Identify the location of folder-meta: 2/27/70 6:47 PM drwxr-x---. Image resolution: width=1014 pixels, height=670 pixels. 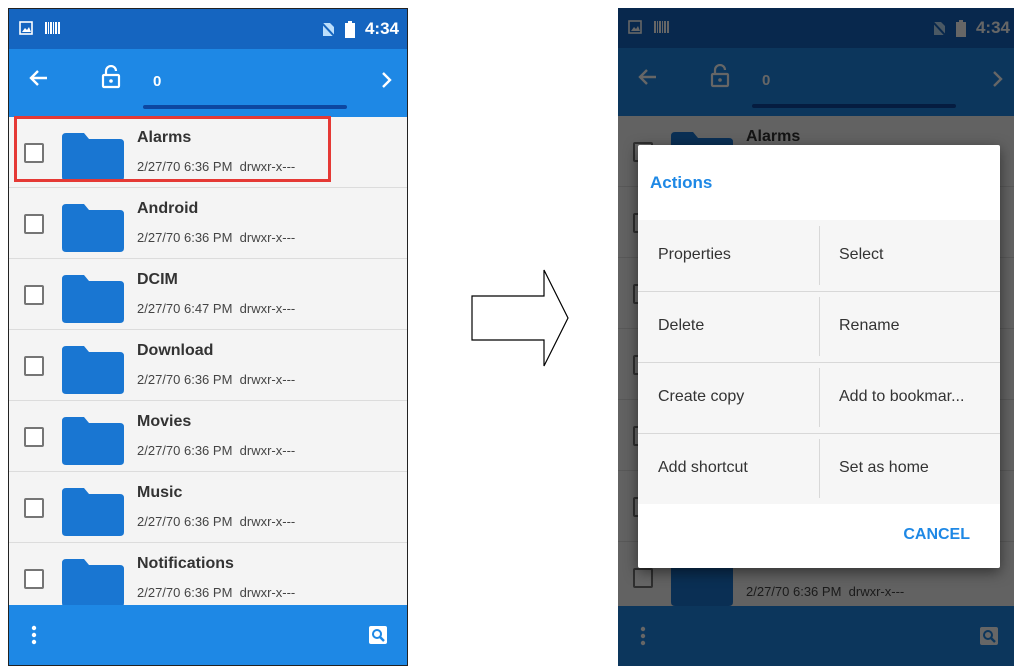
(216, 308).